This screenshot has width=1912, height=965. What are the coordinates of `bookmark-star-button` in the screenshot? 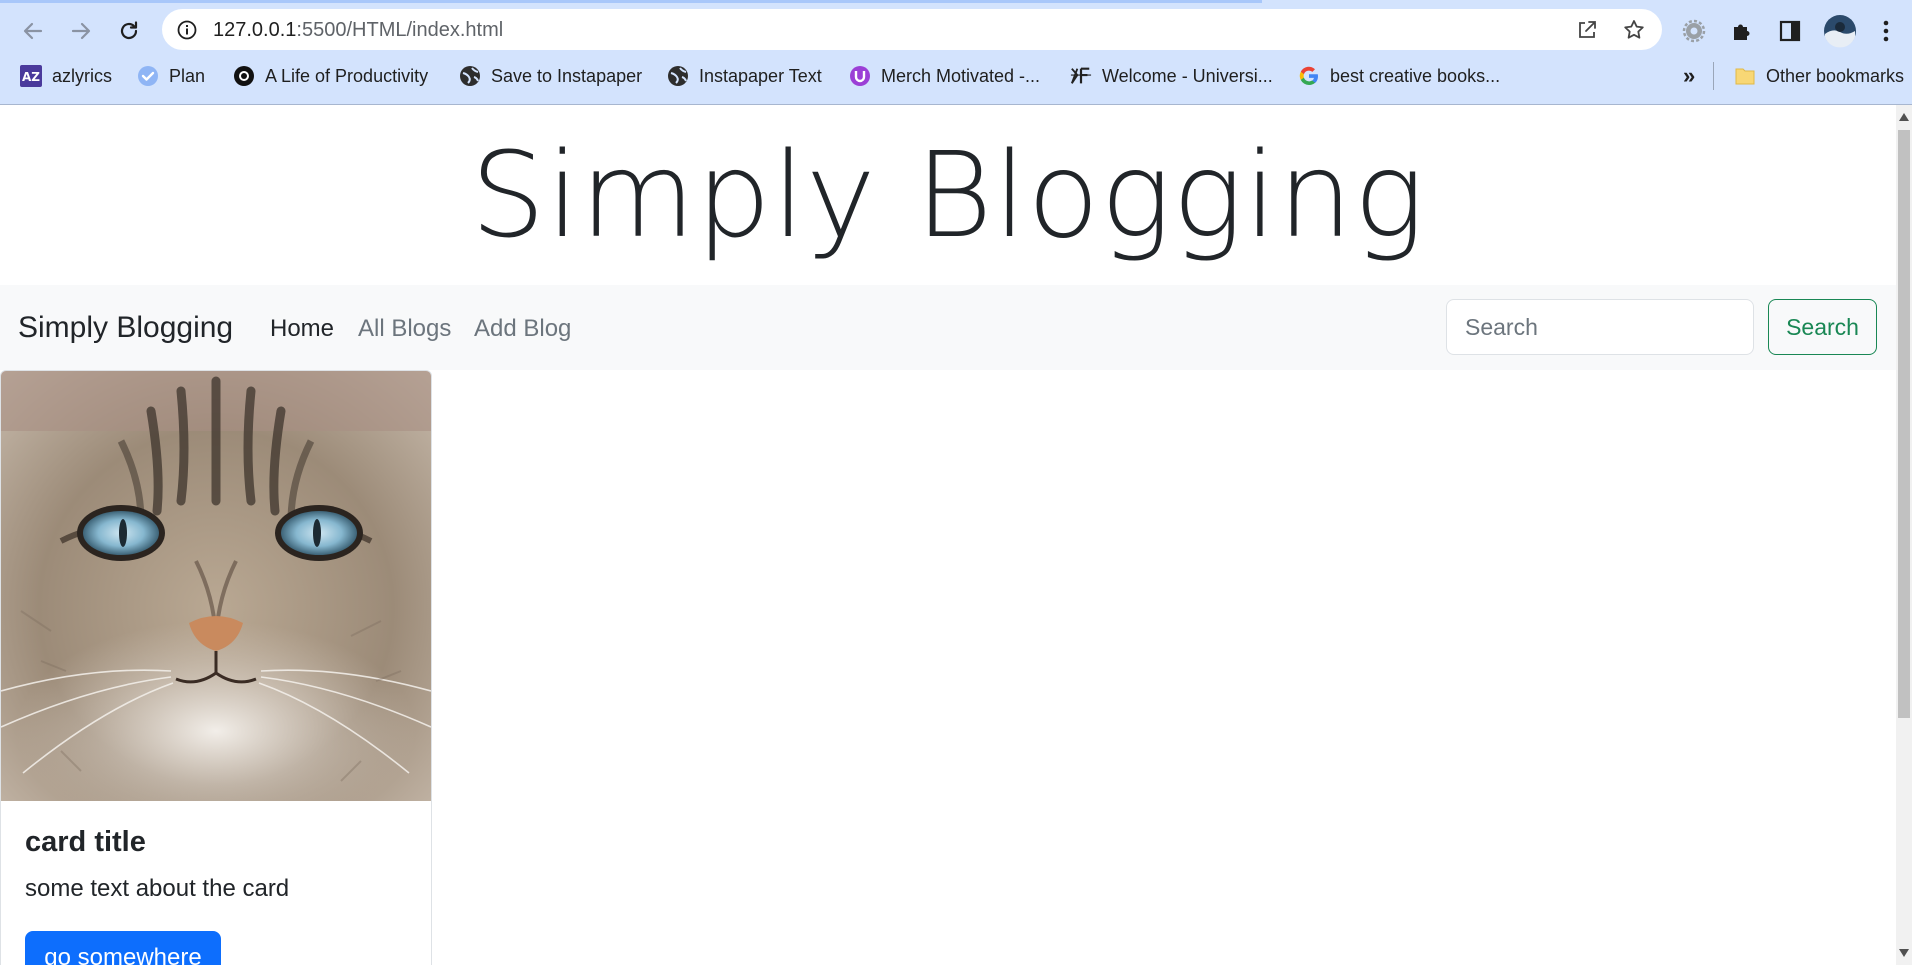 It's located at (1634, 30).